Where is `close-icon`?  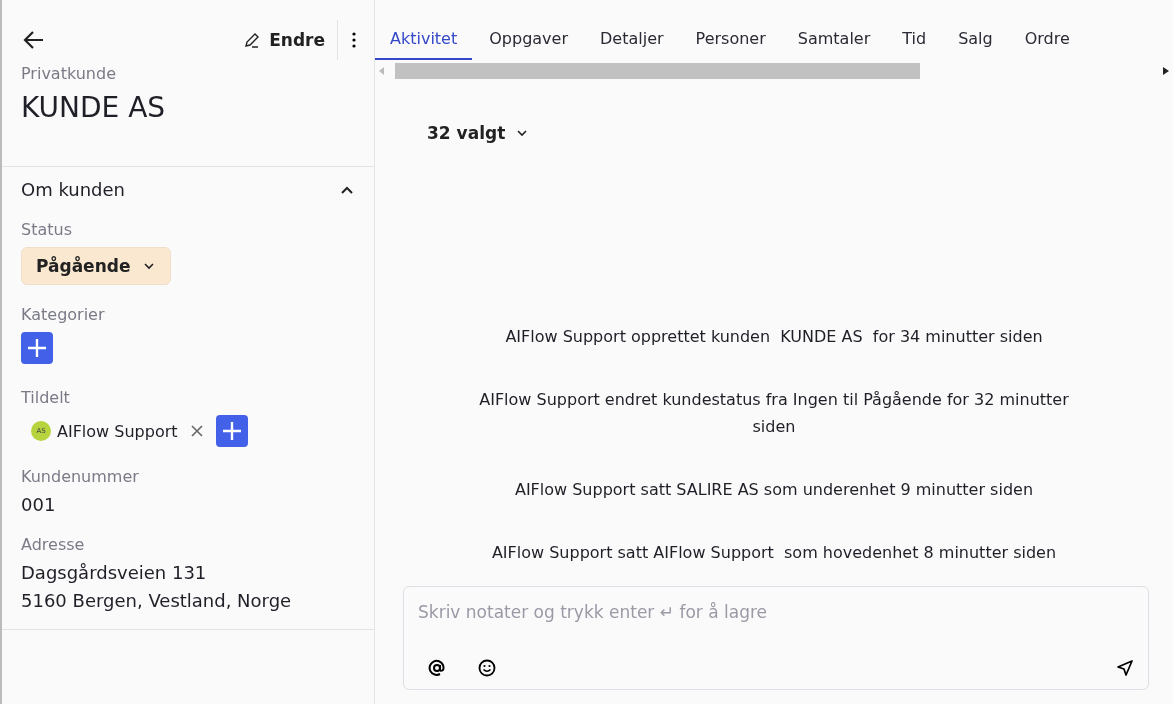
close-icon is located at coordinates (196, 431).